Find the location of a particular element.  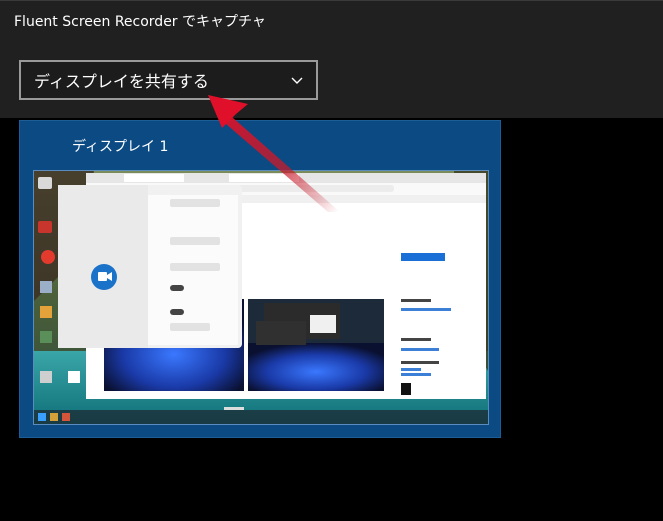

share-source-select: ディスプレイを共有する is located at coordinates (168, 80).